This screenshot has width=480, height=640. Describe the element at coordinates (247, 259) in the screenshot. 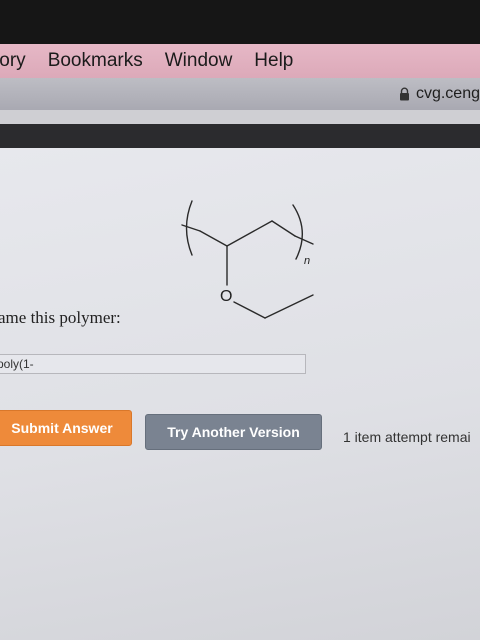

I see `polymer-structure-diagram: O n` at that location.